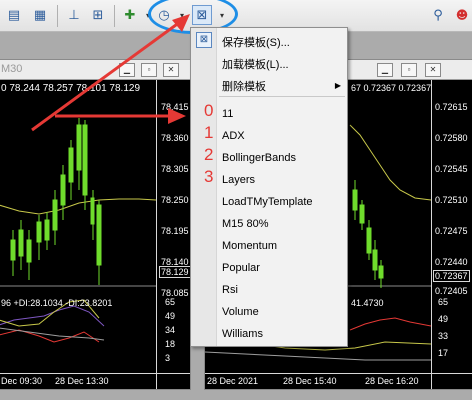 This screenshot has height=400, width=472. I want to click on template-icon: ⊠, so click(204, 40).